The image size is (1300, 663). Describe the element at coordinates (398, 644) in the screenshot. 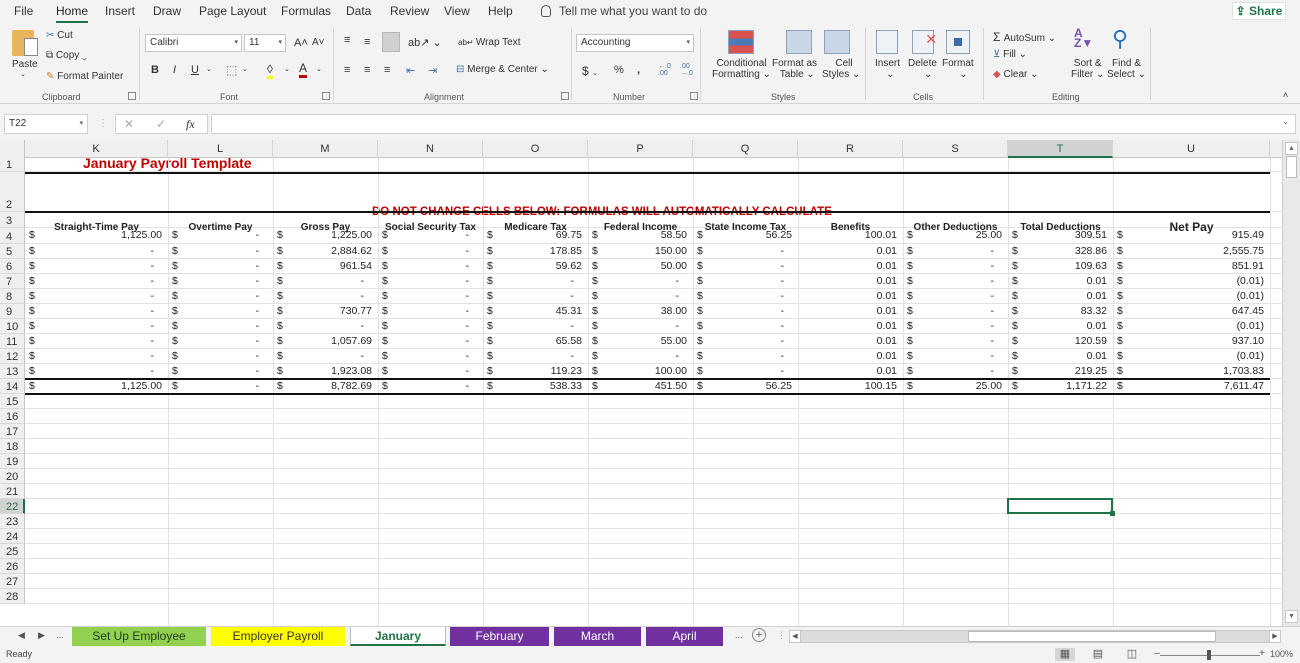

I see `sheet-tab: January Payroll` at that location.